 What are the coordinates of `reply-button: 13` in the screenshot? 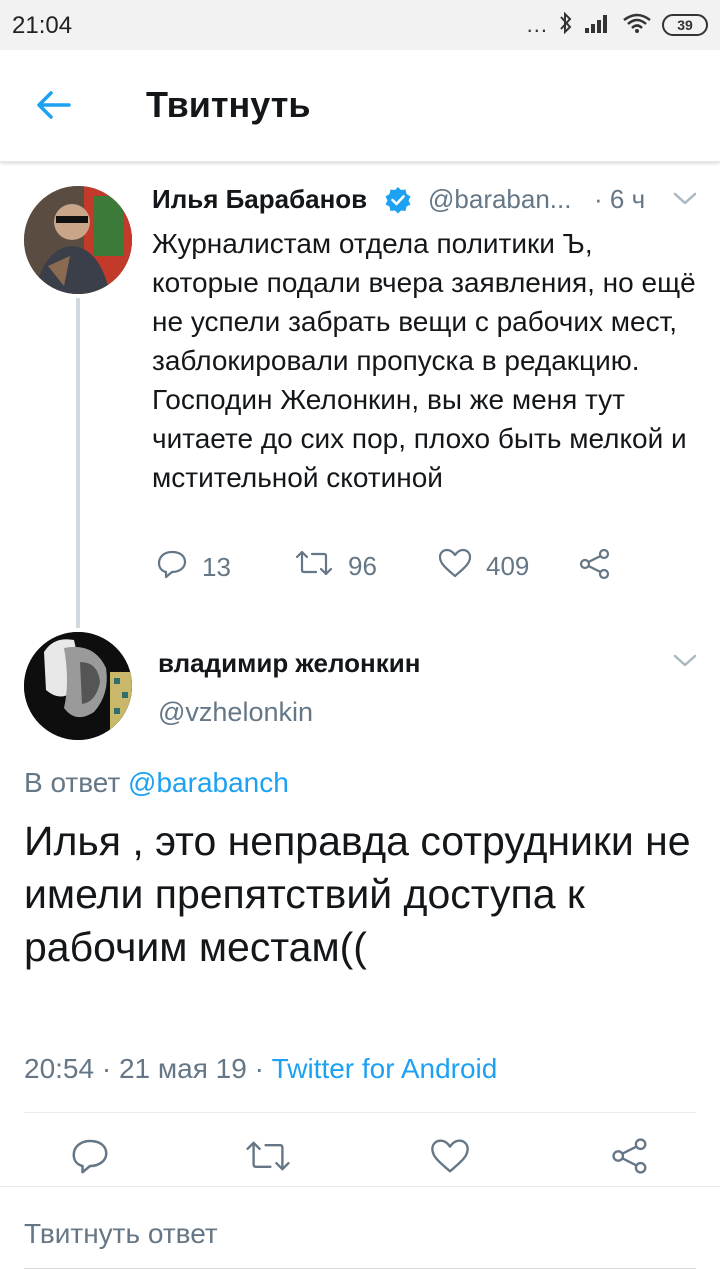 It's located at (193, 567).